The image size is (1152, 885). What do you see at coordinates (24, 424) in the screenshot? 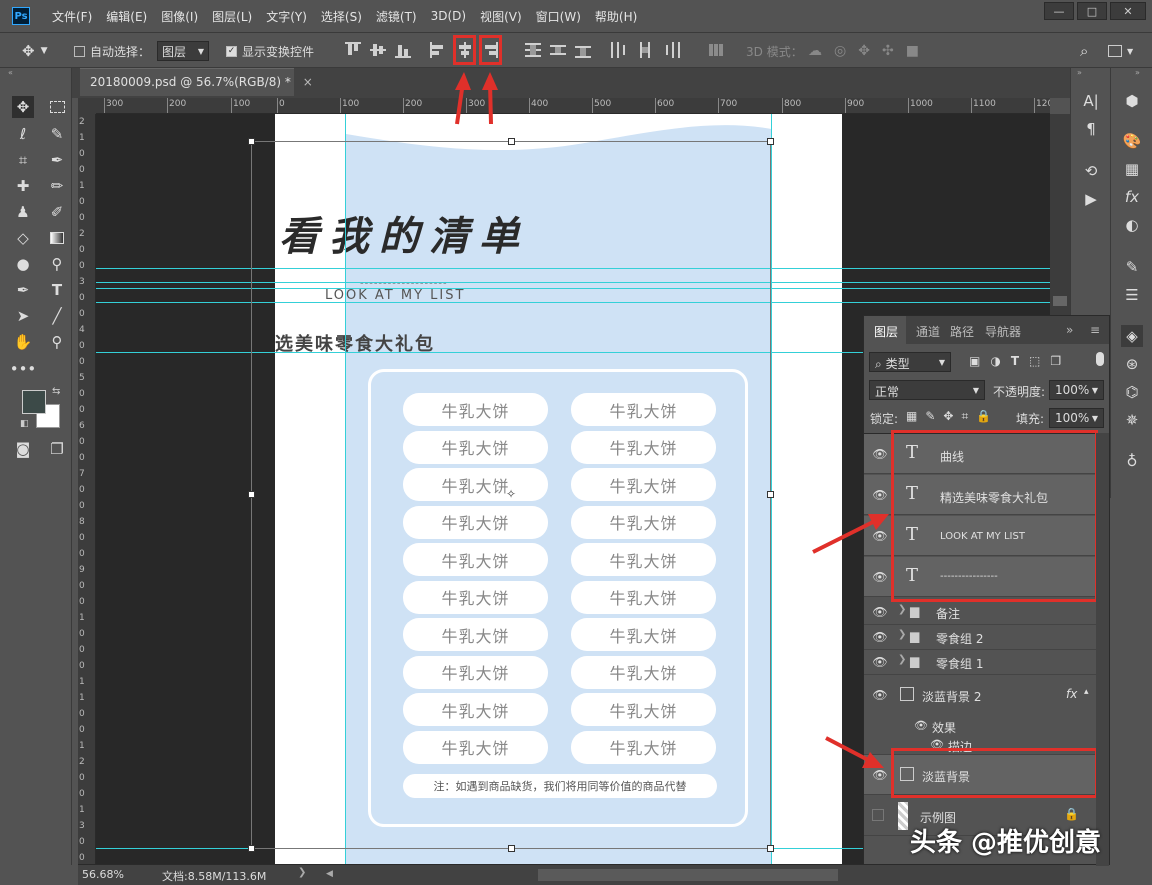
I see `default-colors-icon: ◧` at bounding box center [24, 424].